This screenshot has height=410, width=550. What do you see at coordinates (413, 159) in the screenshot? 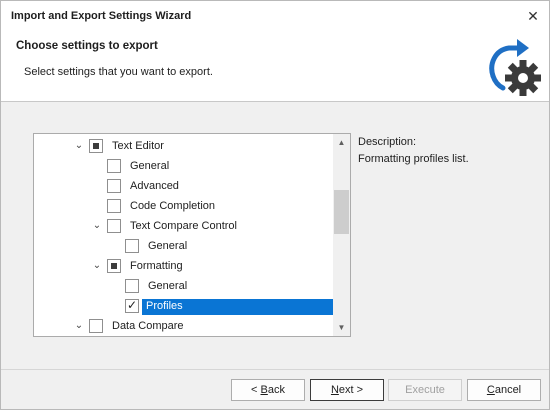
I see `description-text: Formatting profiles list.` at bounding box center [413, 159].